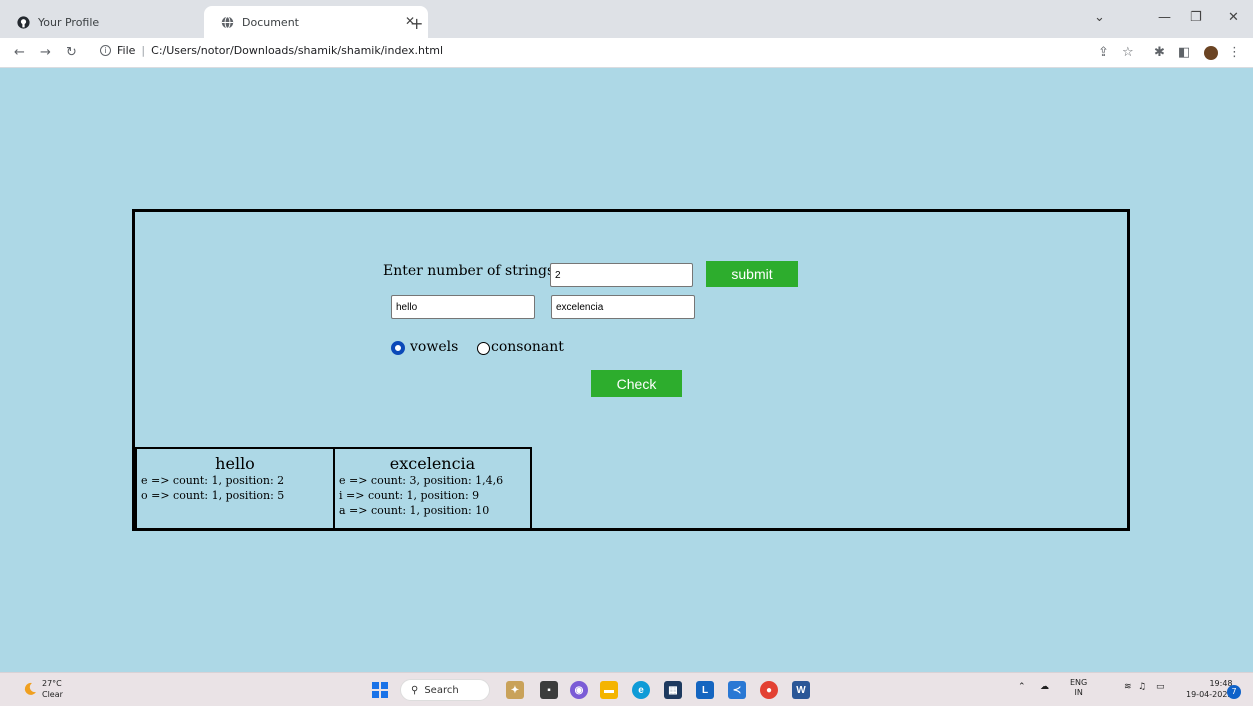  Describe the element at coordinates (1159, 52) in the screenshot. I see `extensions-icon: ✱` at that location.